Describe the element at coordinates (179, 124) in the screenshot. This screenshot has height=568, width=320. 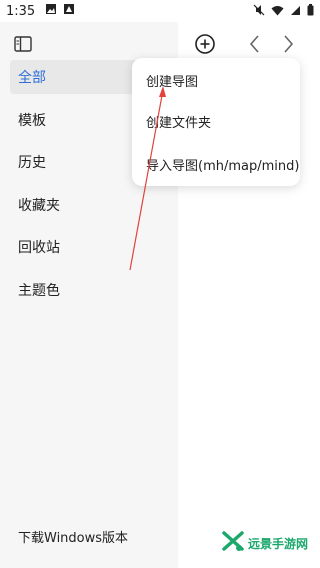
I see `menu-item-label: 创建文件夹` at that location.